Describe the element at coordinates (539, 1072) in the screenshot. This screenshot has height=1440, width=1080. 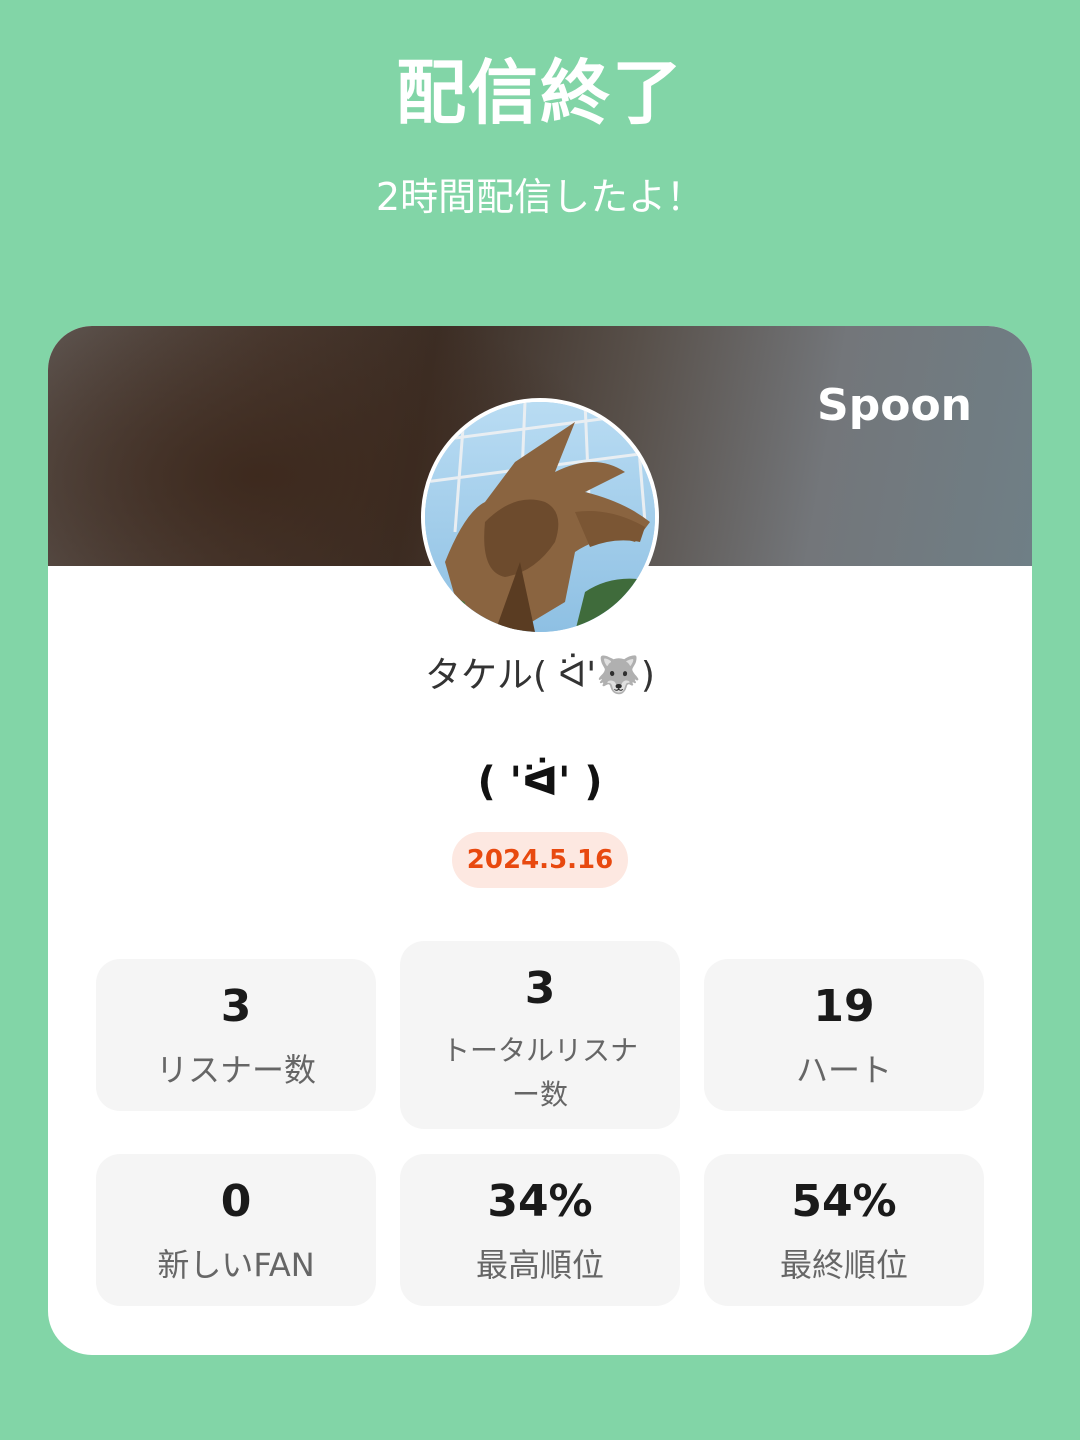
I see `stat-label: トータルリスナー数` at that location.